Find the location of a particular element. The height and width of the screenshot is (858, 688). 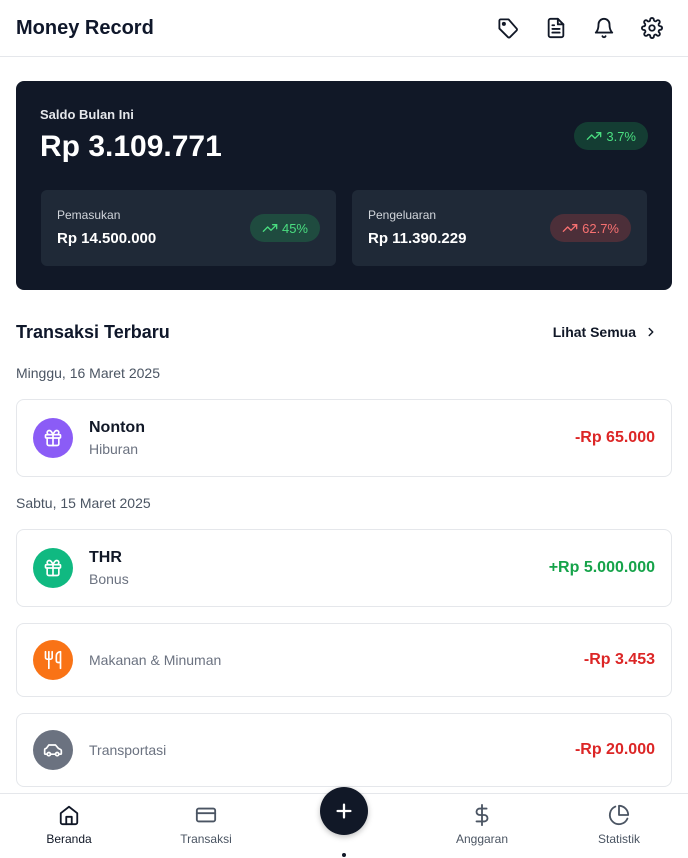

balance-value: Rp 3.109.771 is located at coordinates (131, 146).